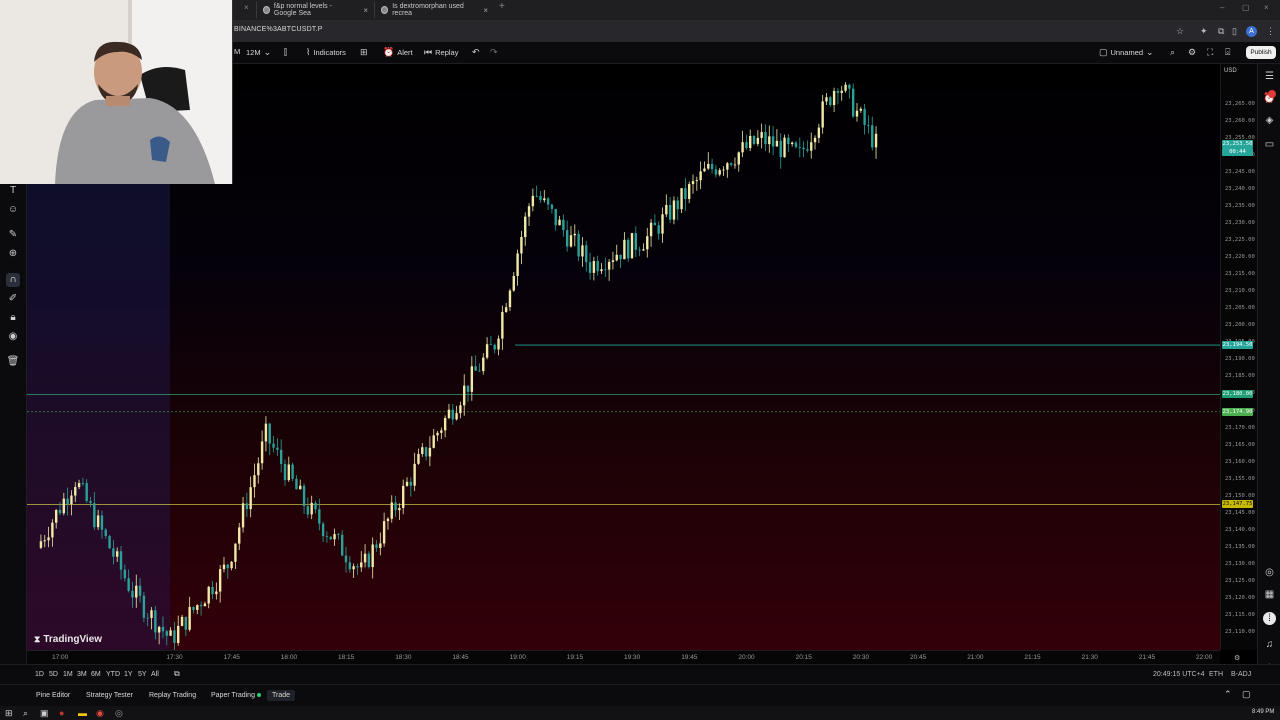 This screenshot has width=1280, height=720. I want to click on calendar-icon: ▦, so click(1269, 594).